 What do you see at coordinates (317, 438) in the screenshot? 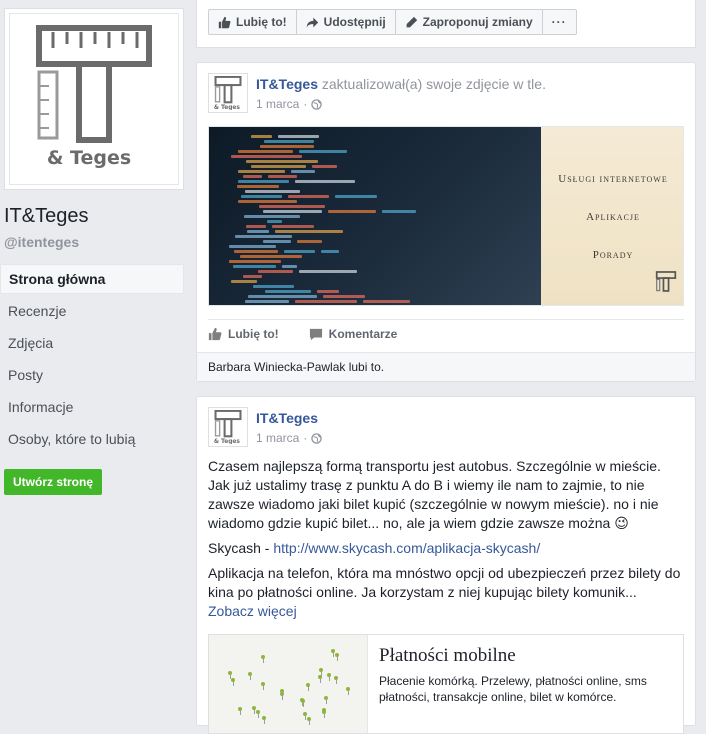
I see `globe-icon` at bounding box center [317, 438].